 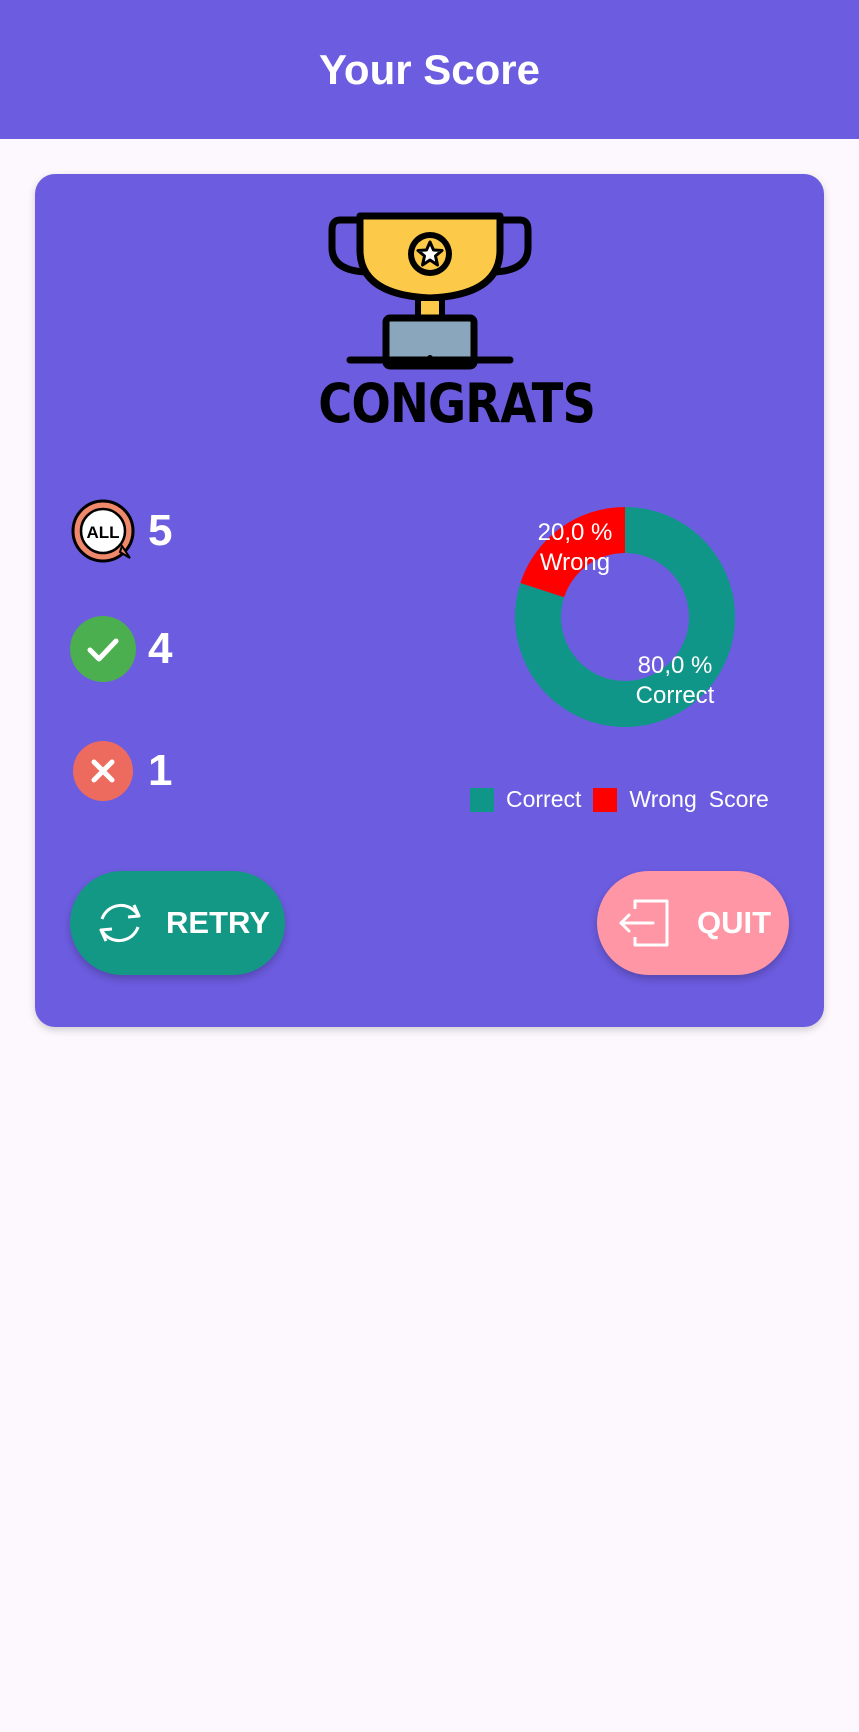 I want to click on stat-total: ALL 5, so click(x=121, y=531).